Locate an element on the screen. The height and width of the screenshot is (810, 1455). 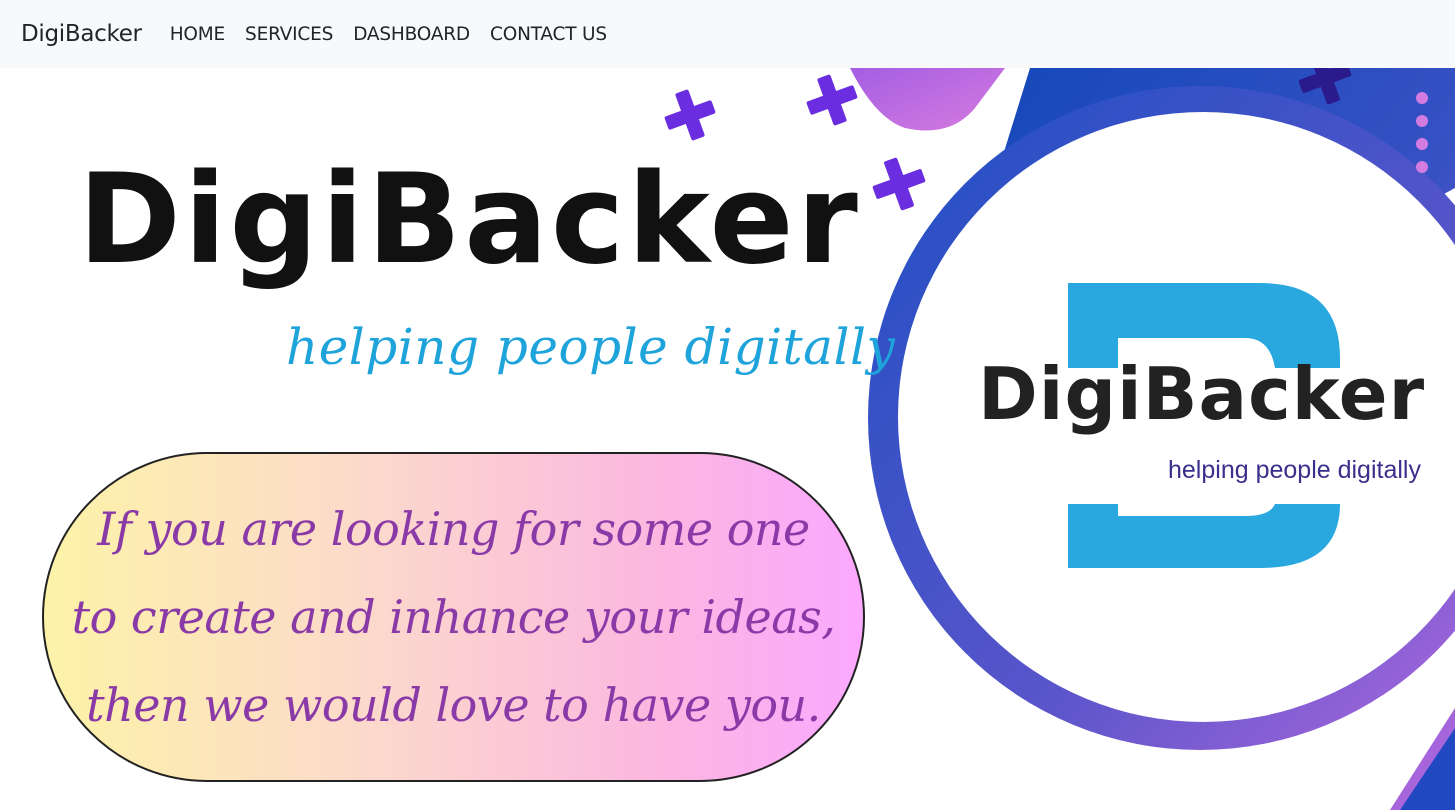
badge-title: DigiBacker is located at coordinates (1202, 394).